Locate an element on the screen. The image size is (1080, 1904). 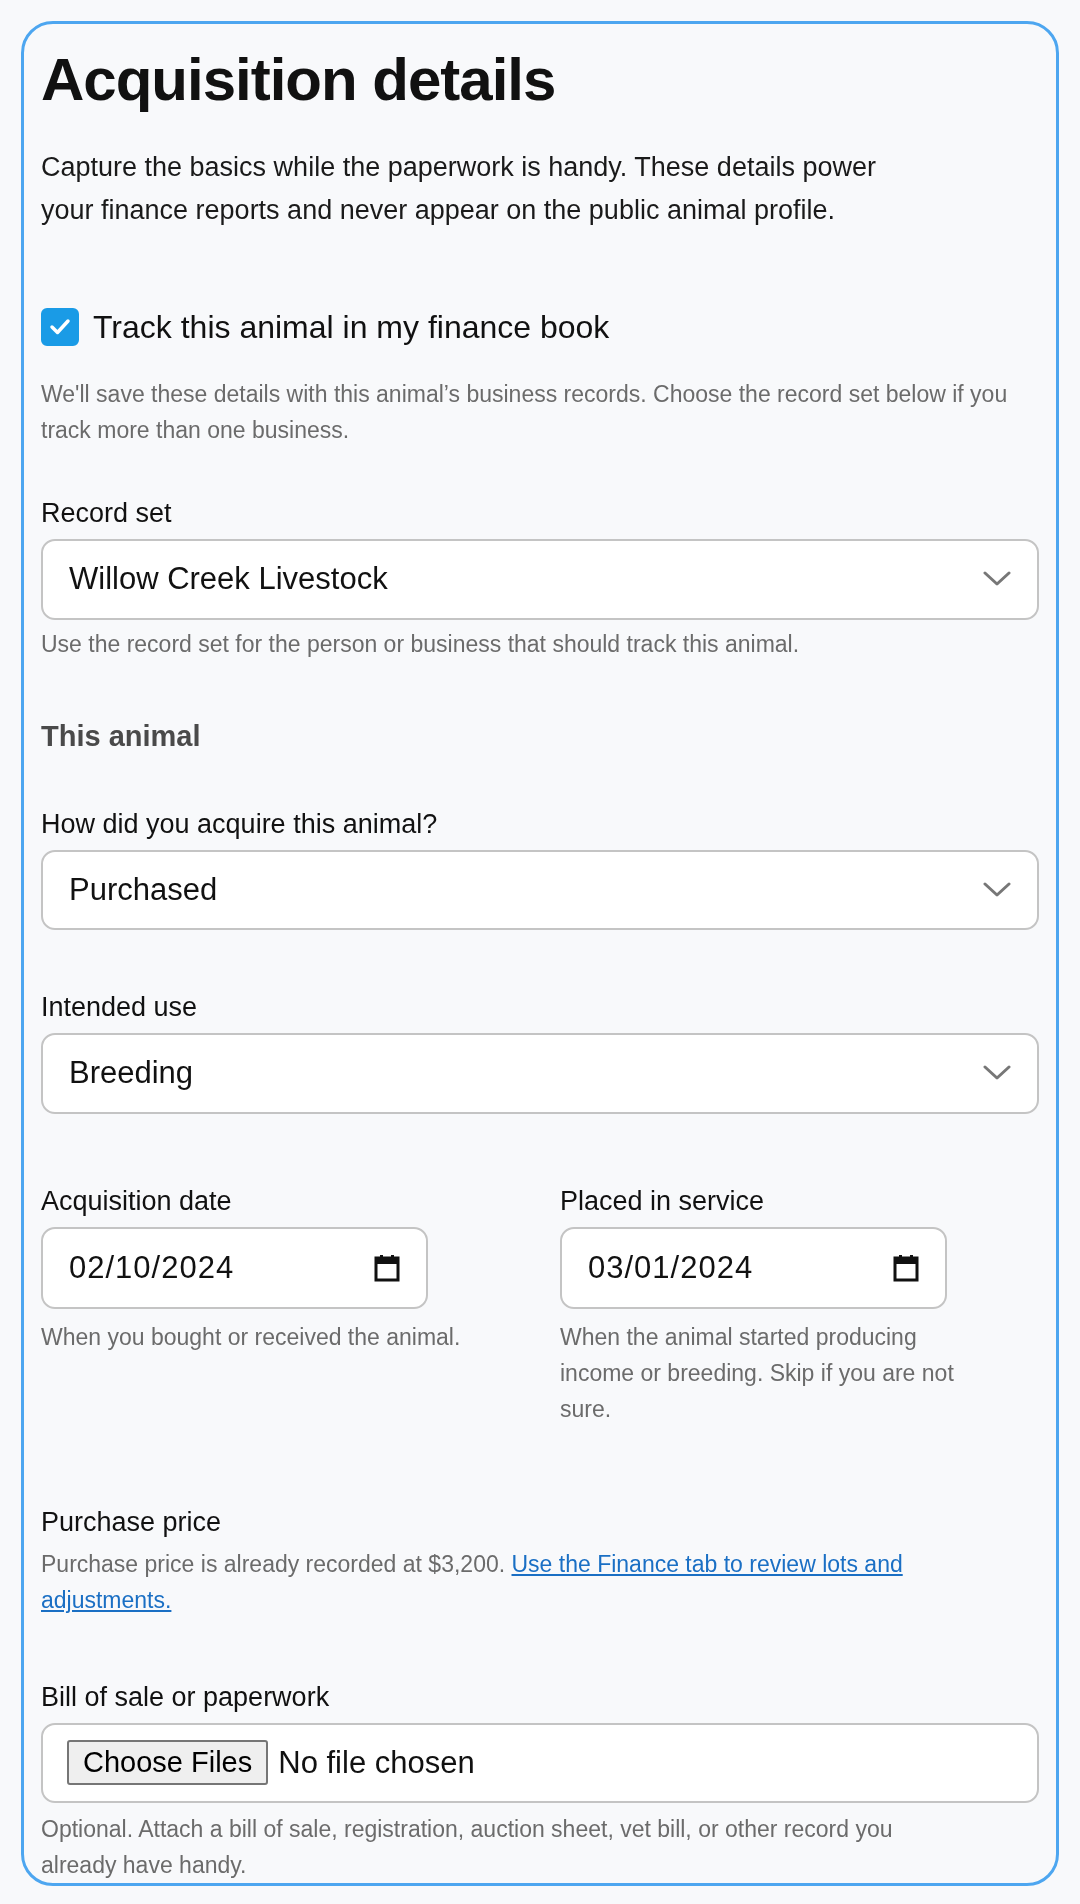
field-label: Record set is located at coordinates (106, 513).